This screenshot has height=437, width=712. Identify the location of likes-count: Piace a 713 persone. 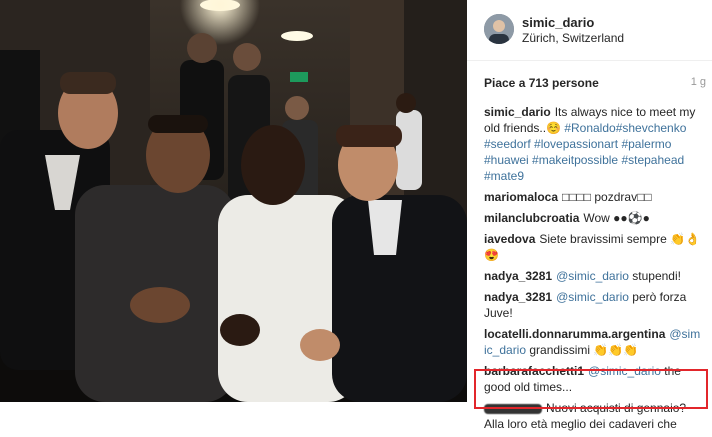
(541, 83).